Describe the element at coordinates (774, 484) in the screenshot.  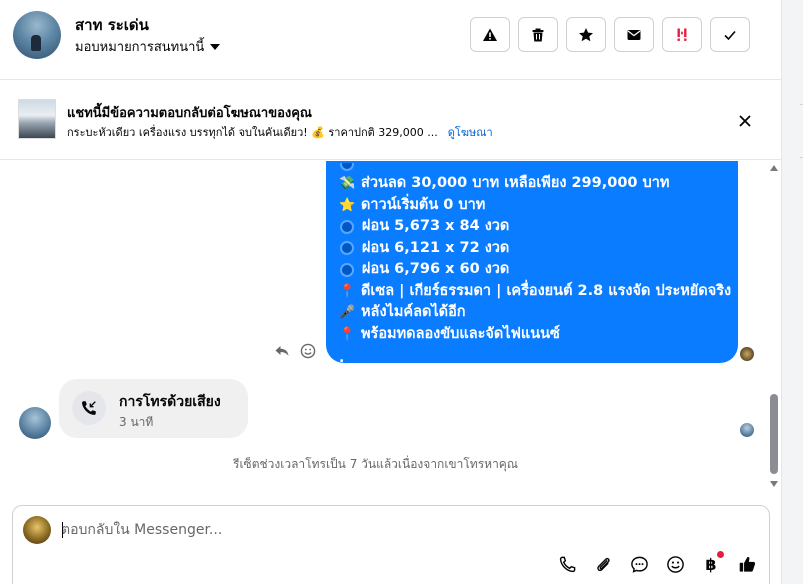
I see `scroll-down-arrow-icon` at that location.